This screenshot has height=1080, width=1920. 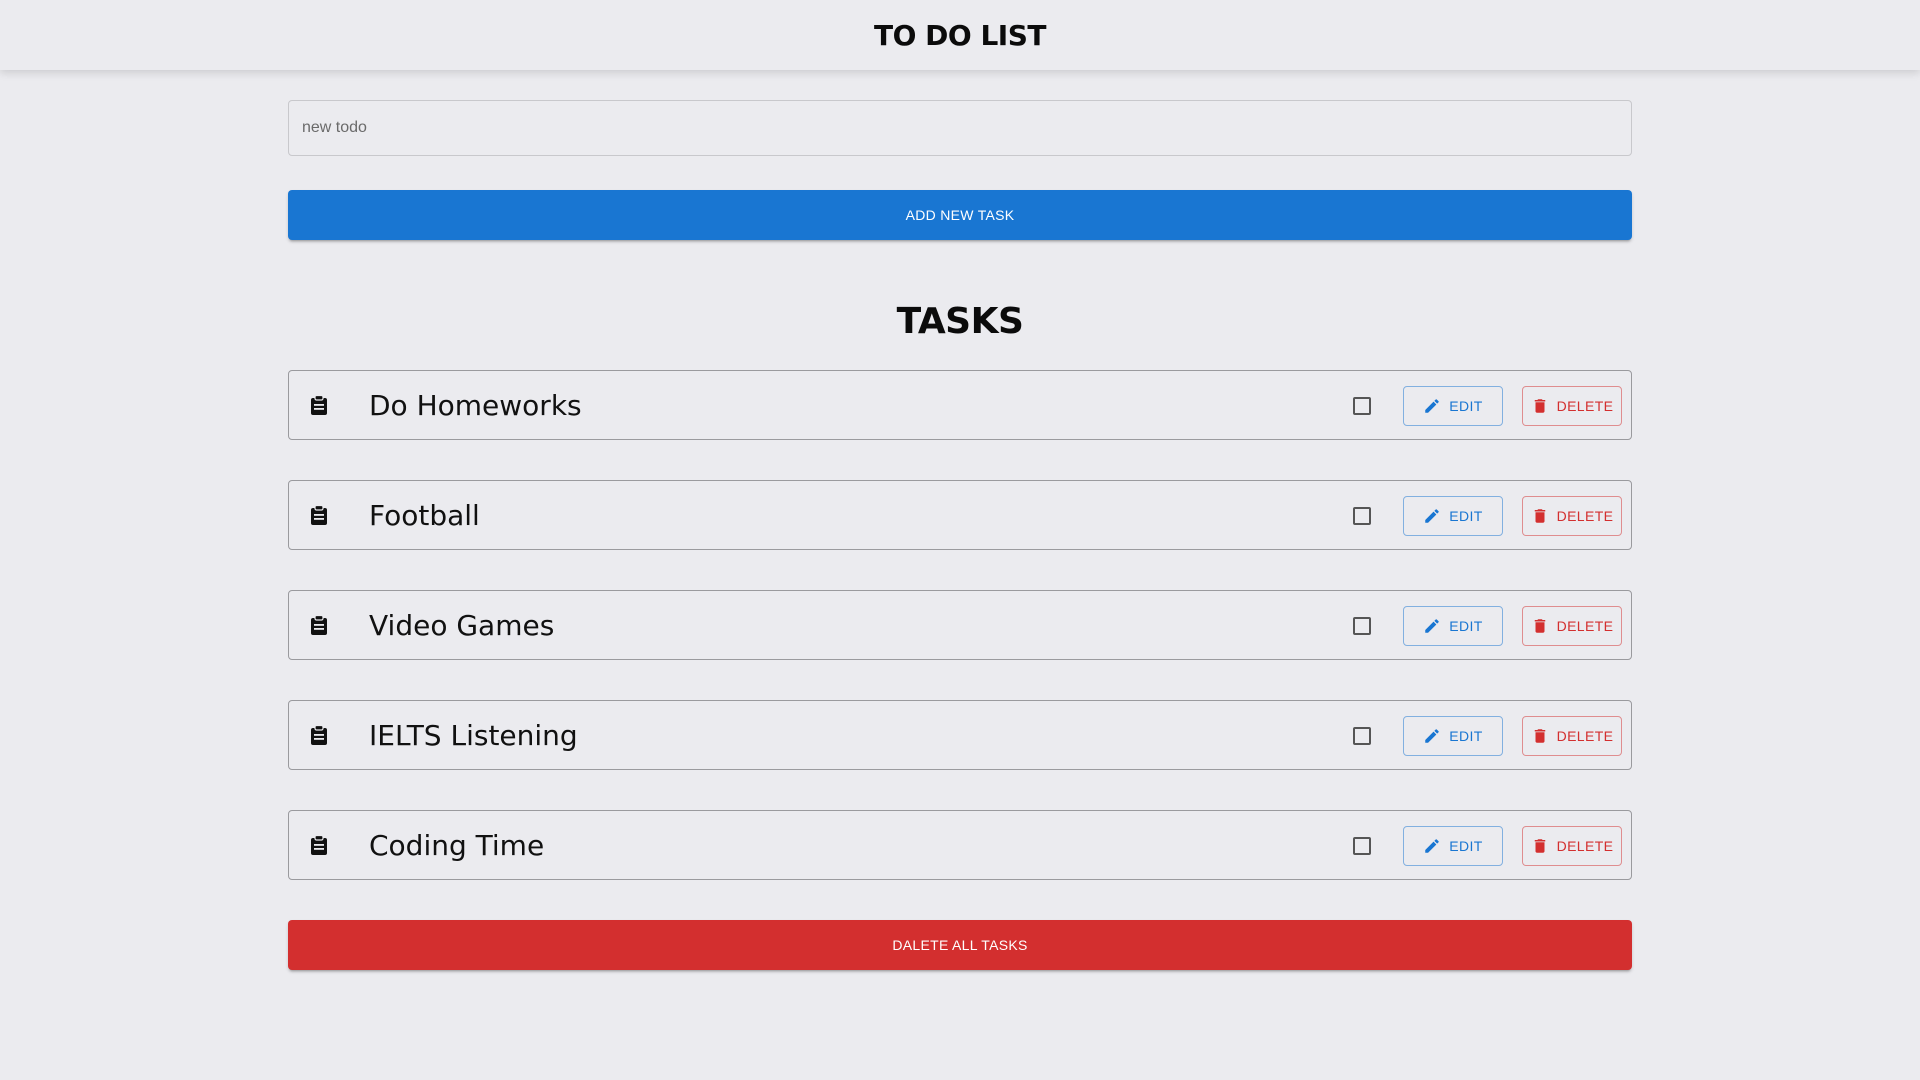 What do you see at coordinates (473, 735) in the screenshot?
I see `task-text: IELTS Listening` at bounding box center [473, 735].